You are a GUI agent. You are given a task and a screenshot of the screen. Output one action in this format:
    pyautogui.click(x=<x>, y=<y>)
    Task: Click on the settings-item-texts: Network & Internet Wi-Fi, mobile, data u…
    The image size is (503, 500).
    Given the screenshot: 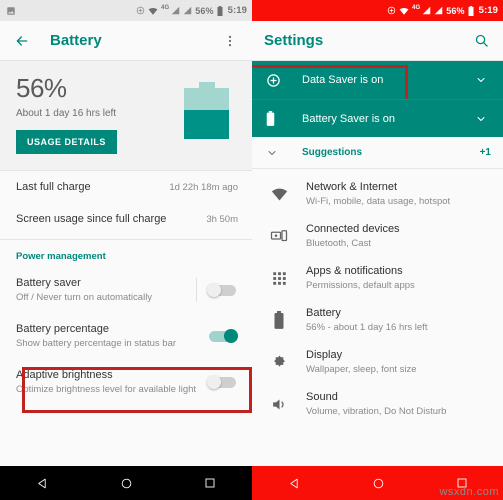 What is the action you would take?
    pyautogui.click(x=378, y=194)
    